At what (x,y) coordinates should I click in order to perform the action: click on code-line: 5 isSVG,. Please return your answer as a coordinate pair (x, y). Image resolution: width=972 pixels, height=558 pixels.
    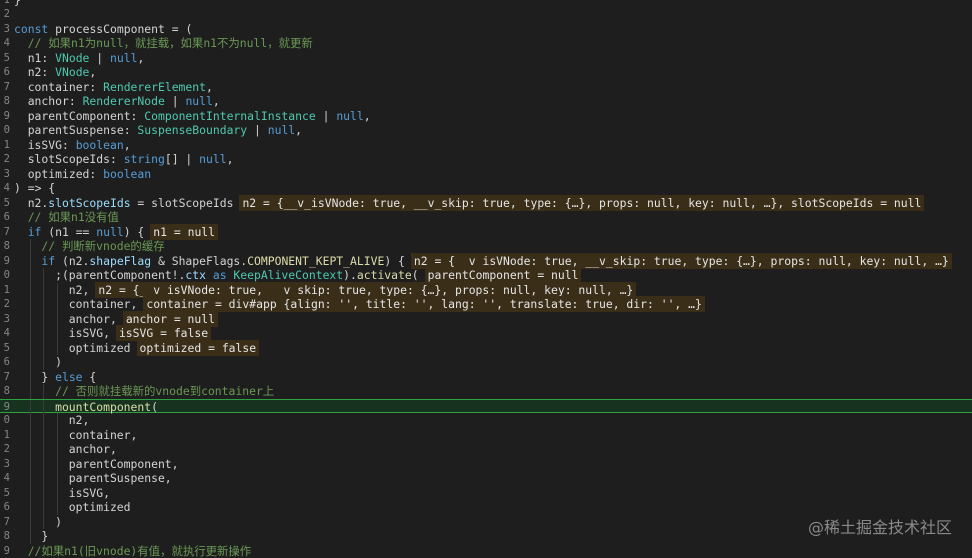
    Looking at the image, I should click on (486, 493).